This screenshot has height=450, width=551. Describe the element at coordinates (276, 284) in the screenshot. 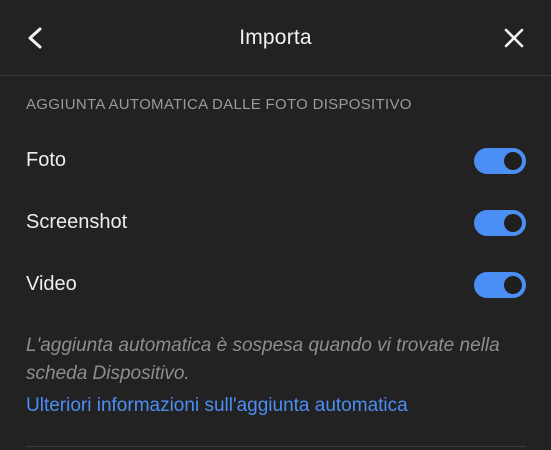

I see `setting-row-video: Video` at that location.